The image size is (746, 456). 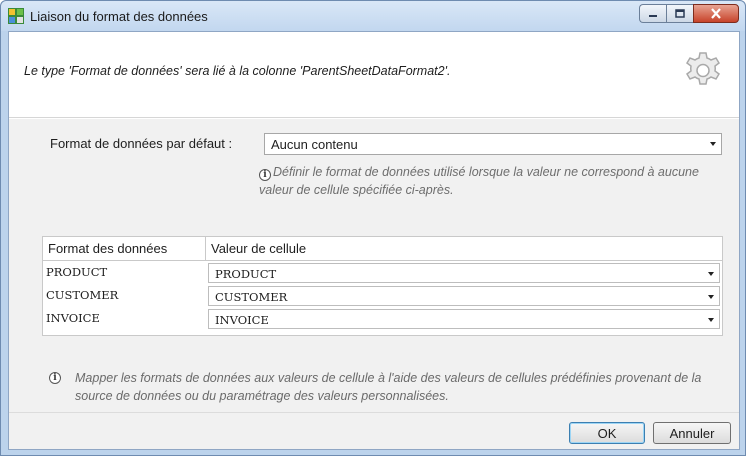 I want to click on window-controls, so click(x=689, y=13).